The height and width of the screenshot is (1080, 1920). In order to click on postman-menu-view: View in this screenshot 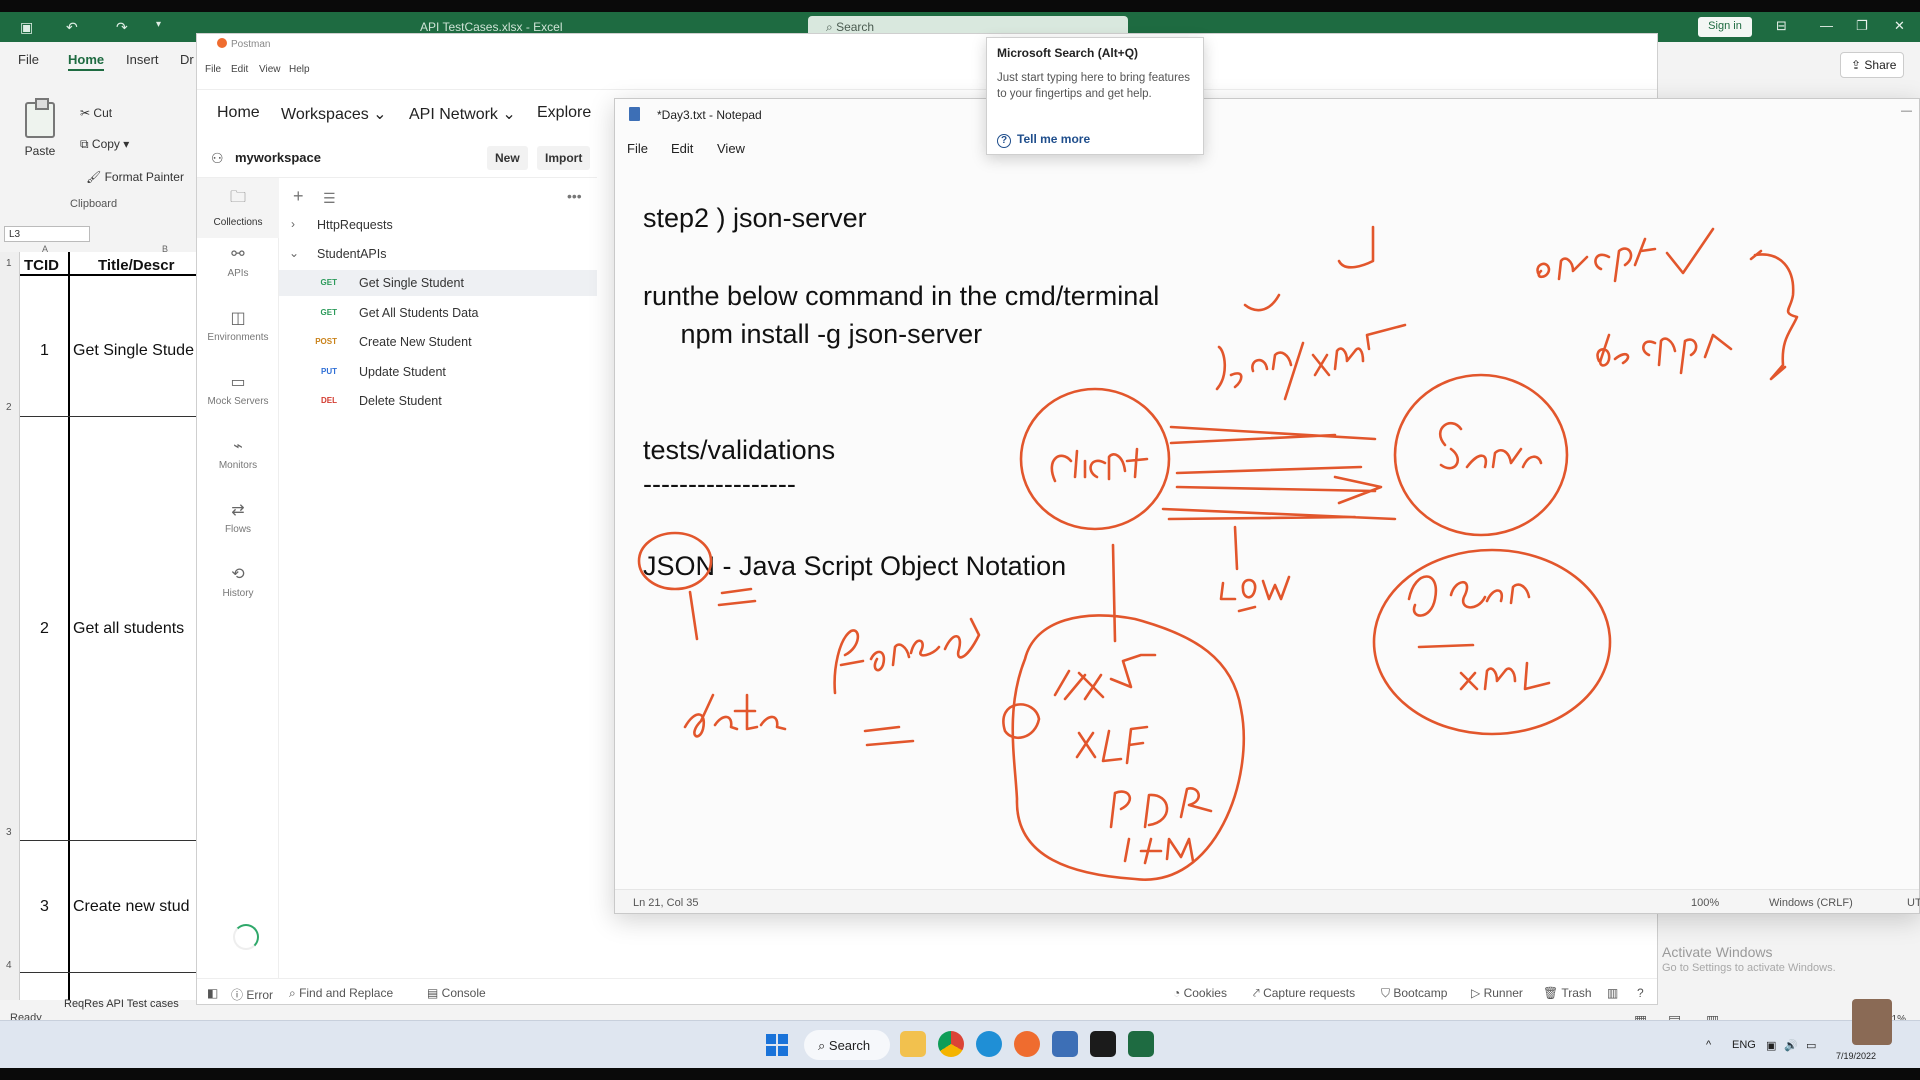, I will do `click(270, 69)`.